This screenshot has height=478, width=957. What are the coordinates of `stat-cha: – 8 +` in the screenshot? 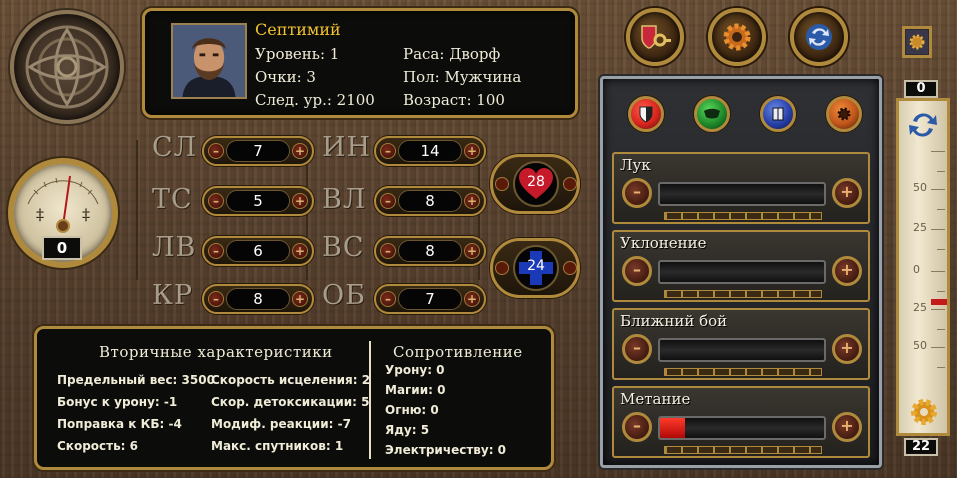 It's located at (258, 299).